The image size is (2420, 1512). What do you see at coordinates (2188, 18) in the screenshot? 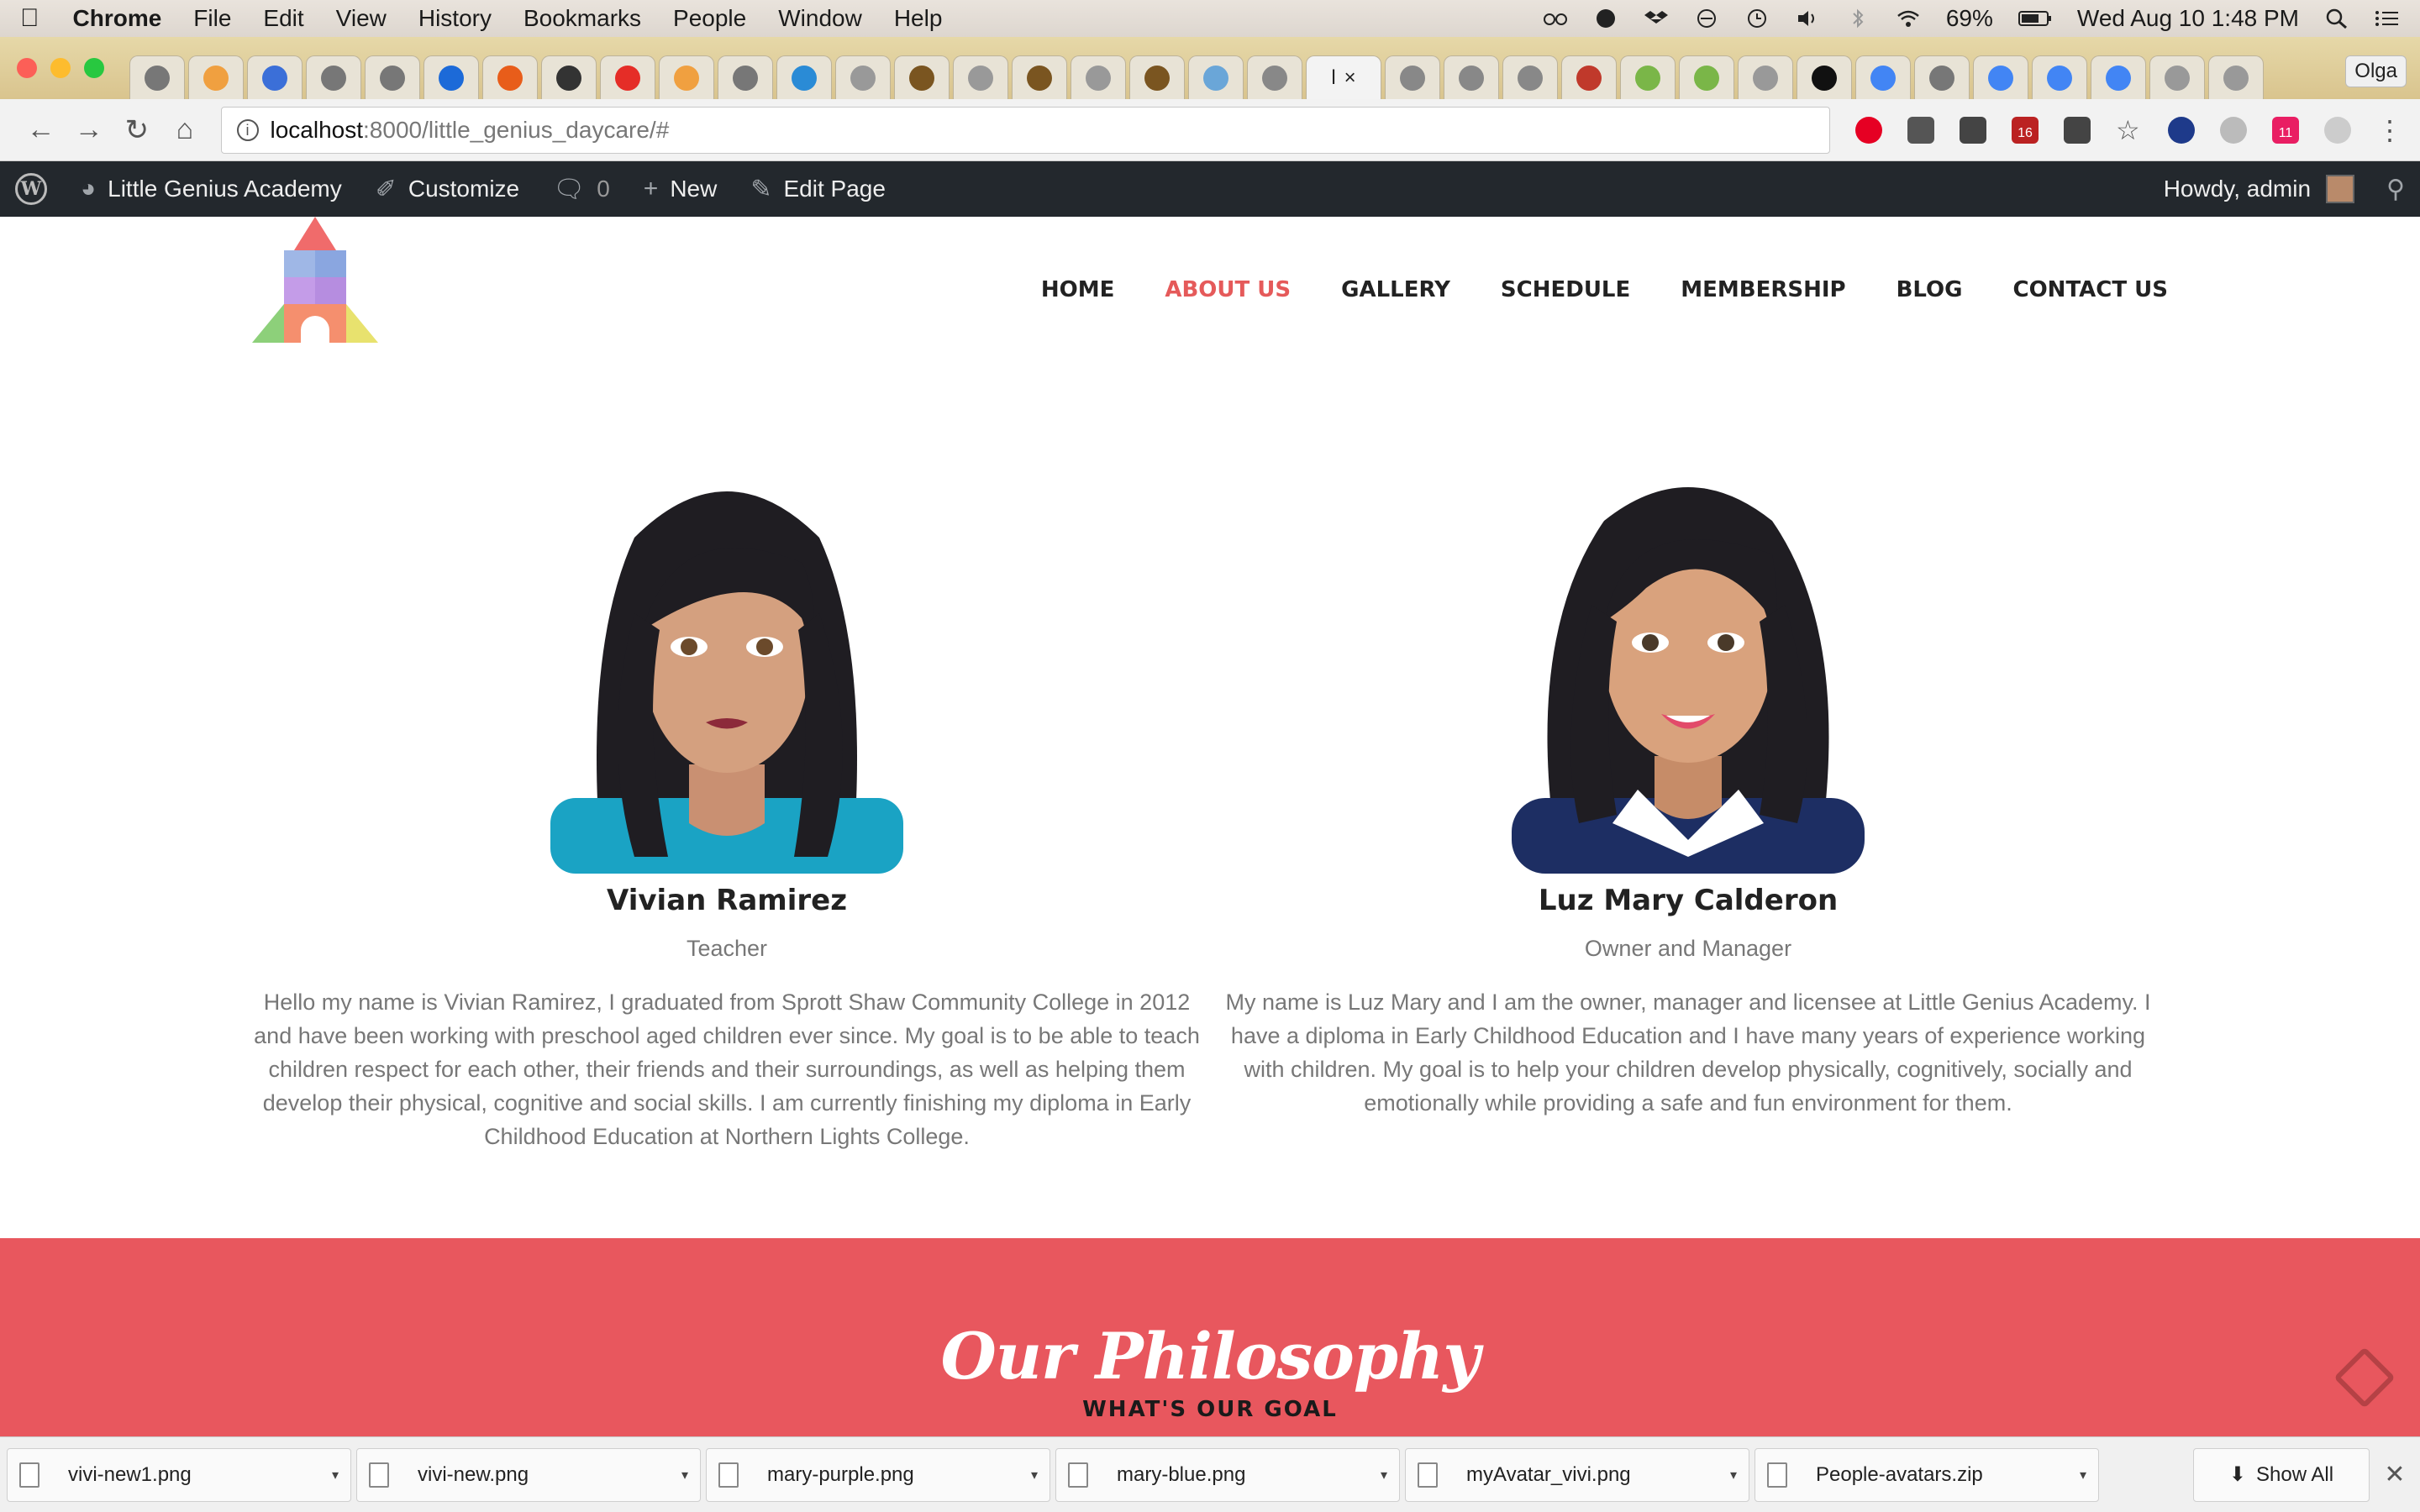
I see `menubar-clock: Wed Aug 10 1:48 PM` at bounding box center [2188, 18].